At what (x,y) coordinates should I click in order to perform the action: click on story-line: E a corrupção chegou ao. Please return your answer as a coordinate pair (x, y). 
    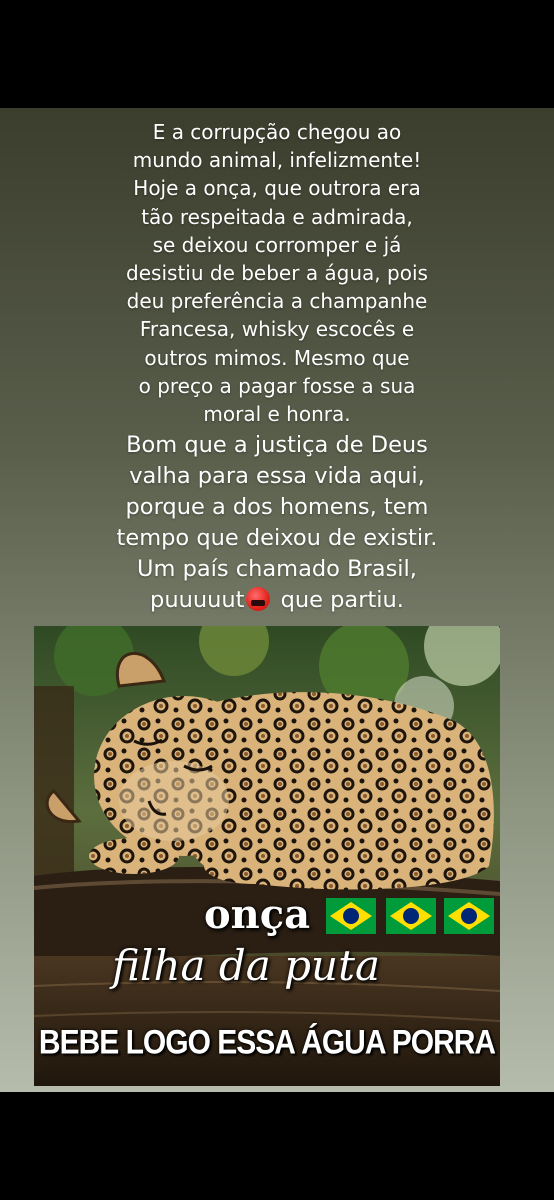
    Looking at the image, I should click on (277, 132).